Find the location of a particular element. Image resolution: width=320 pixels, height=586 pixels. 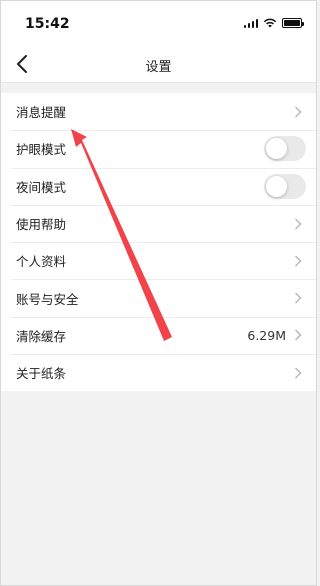

status-bar: 15:42 is located at coordinates (158, 23).